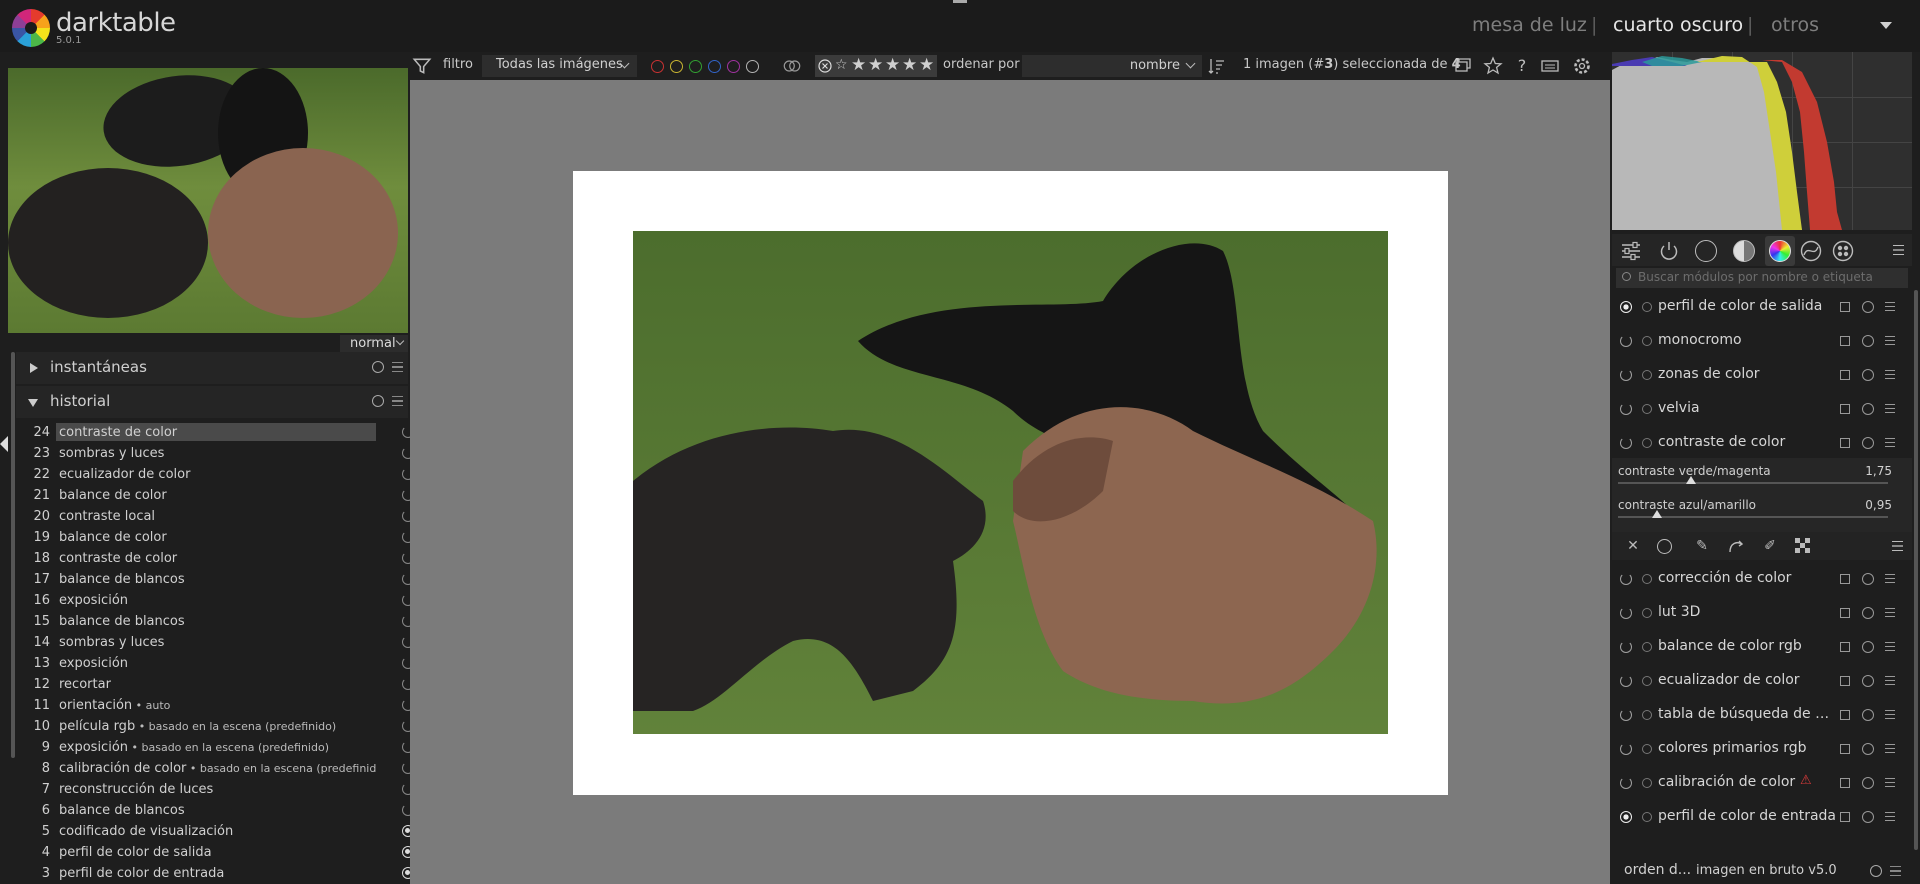 This screenshot has height=884, width=1920. Describe the element at coordinates (1762, 307) in the screenshot. I see `module-header: perfil de color de salida` at that location.